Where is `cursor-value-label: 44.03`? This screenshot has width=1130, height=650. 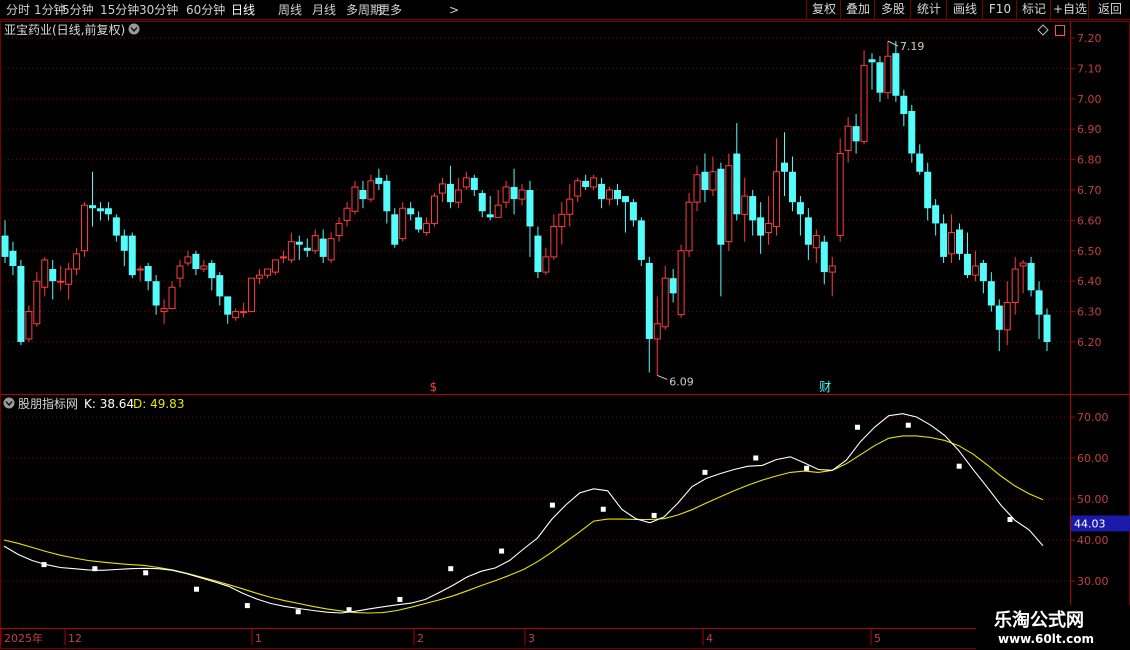
cursor-value-label: 44.03 is located at coordinates (1090, 523).